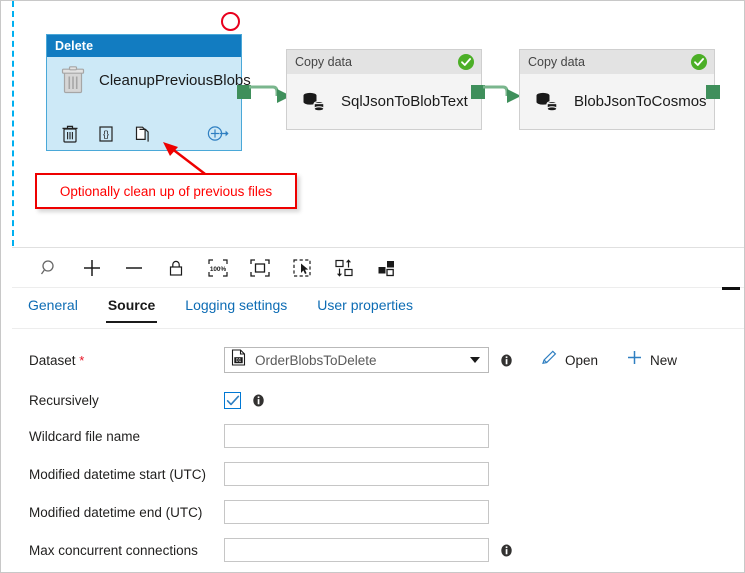  What do you see at coordinates (176, 268) in the screenshot?
I see `lock-icon` at bounding box center [176, 268].